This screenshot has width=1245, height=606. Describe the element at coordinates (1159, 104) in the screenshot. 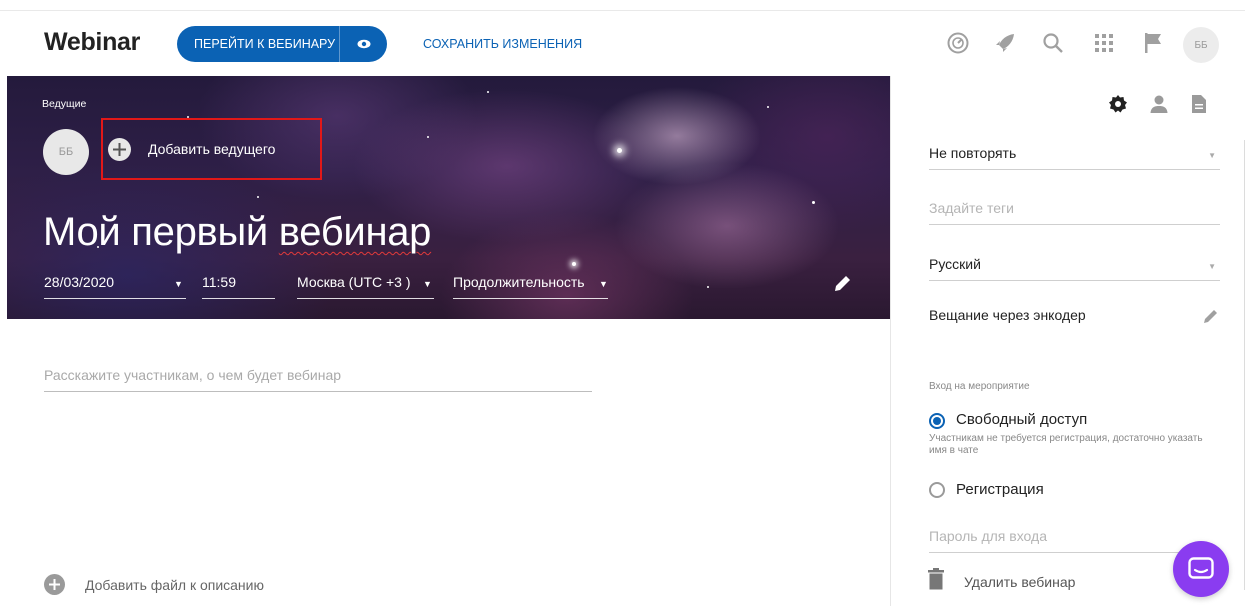

I see `person-icon` at that location.